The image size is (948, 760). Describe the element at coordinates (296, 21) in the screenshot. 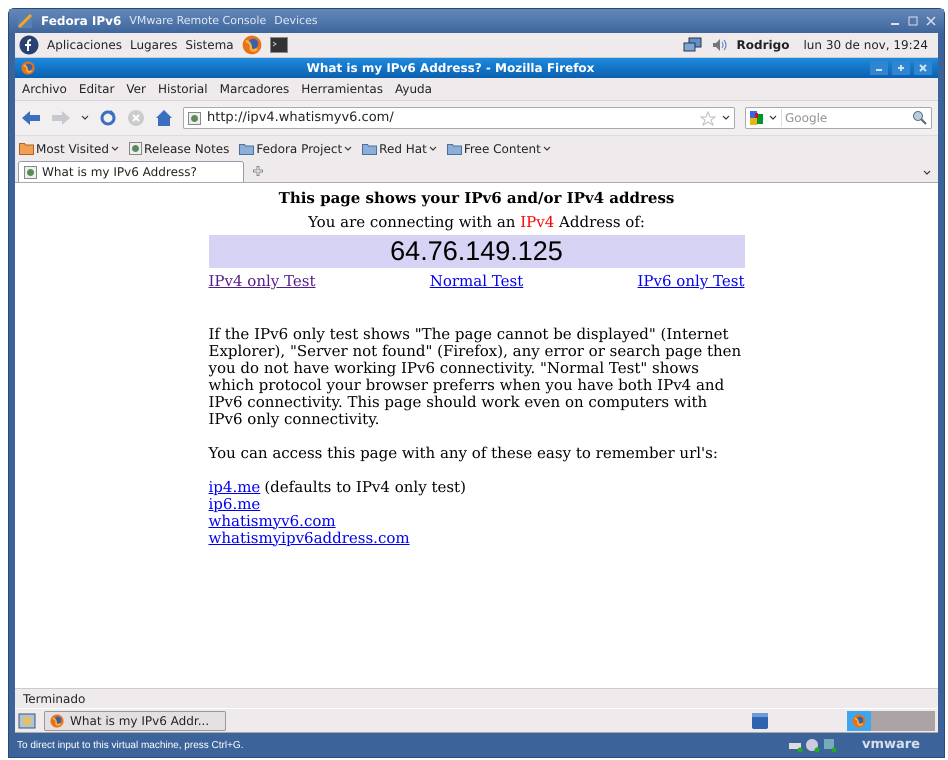

I see `devices-menu: Devices` at that location.